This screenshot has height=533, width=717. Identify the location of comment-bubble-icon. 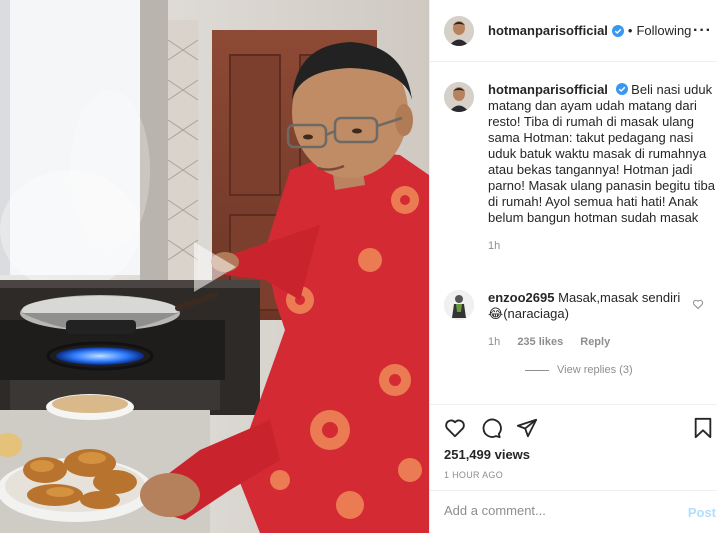
(491, 428).